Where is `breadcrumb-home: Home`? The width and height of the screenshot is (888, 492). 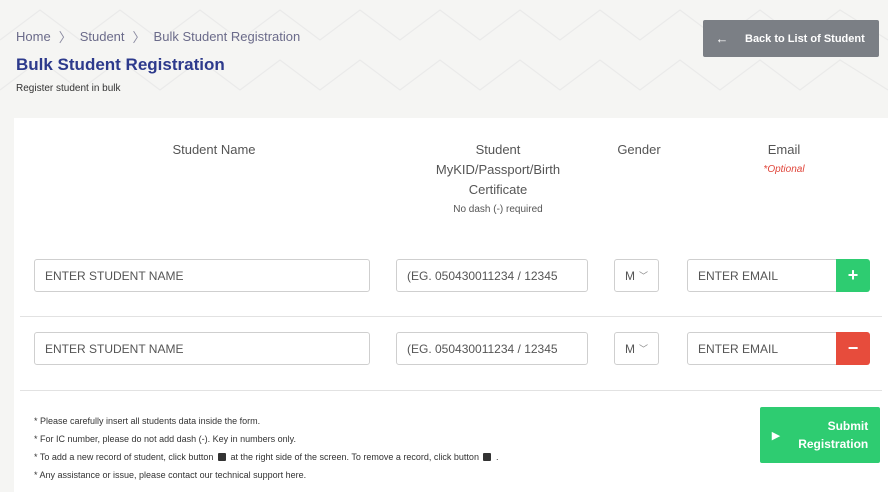 breadcrumb-home: Home is located at coordinates (33, 36).